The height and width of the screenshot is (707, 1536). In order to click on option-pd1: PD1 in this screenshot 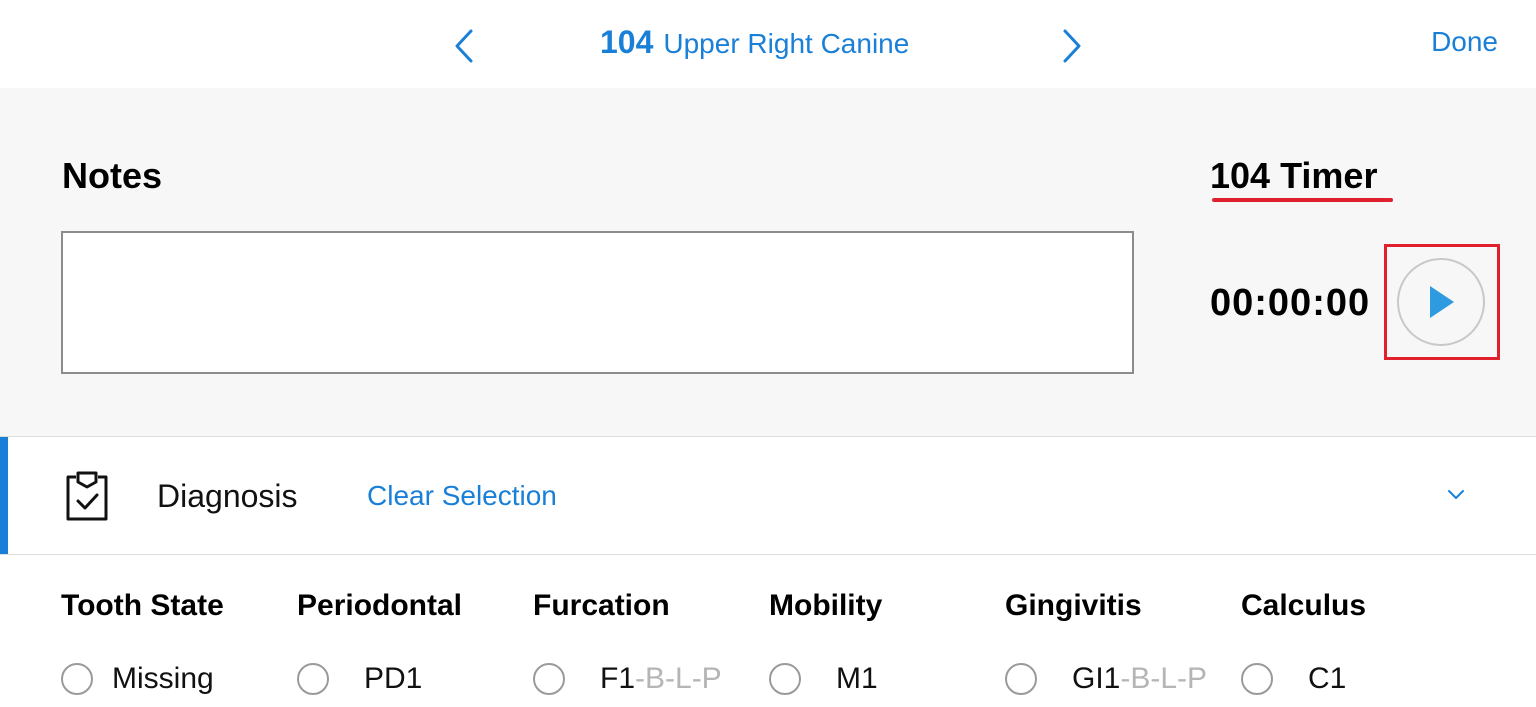, I will do `click(359, 679)`.